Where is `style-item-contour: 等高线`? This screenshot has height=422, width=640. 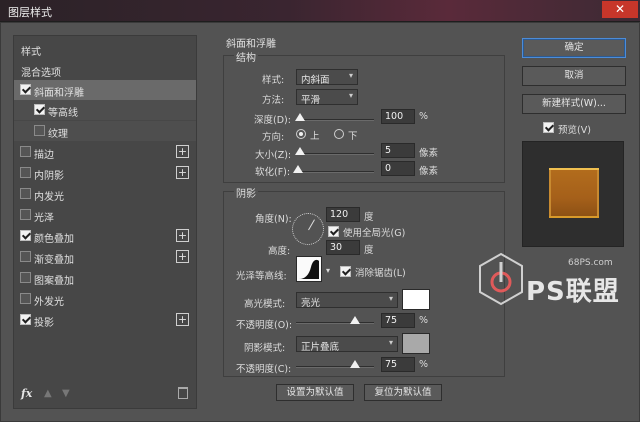
style-item-contour: 等高线 is located at coordinates (105, 110).